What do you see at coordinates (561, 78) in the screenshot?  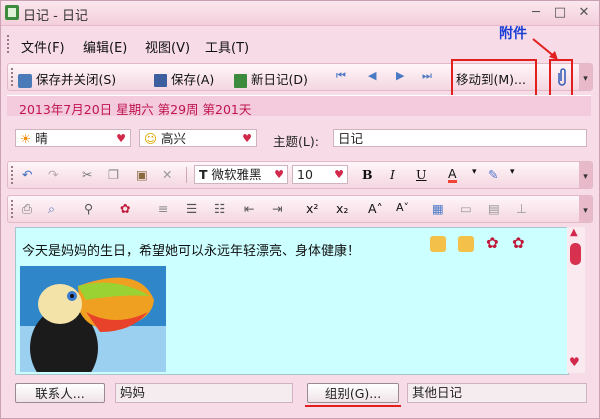 I see `attachment-highlight` at bounding box center [561, 78].